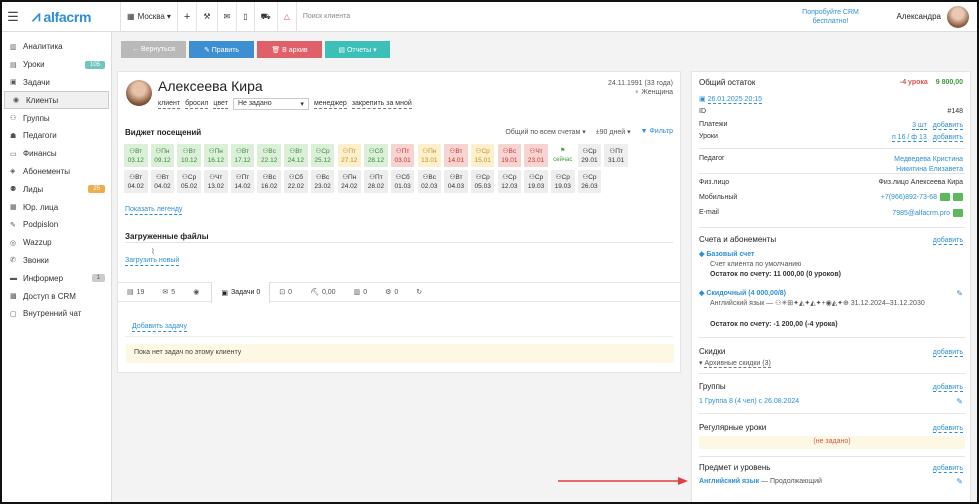  What do you see at coordinates (945, 197) in the screenshot?
I see `sms-icon` at bounding box center [945, 197].